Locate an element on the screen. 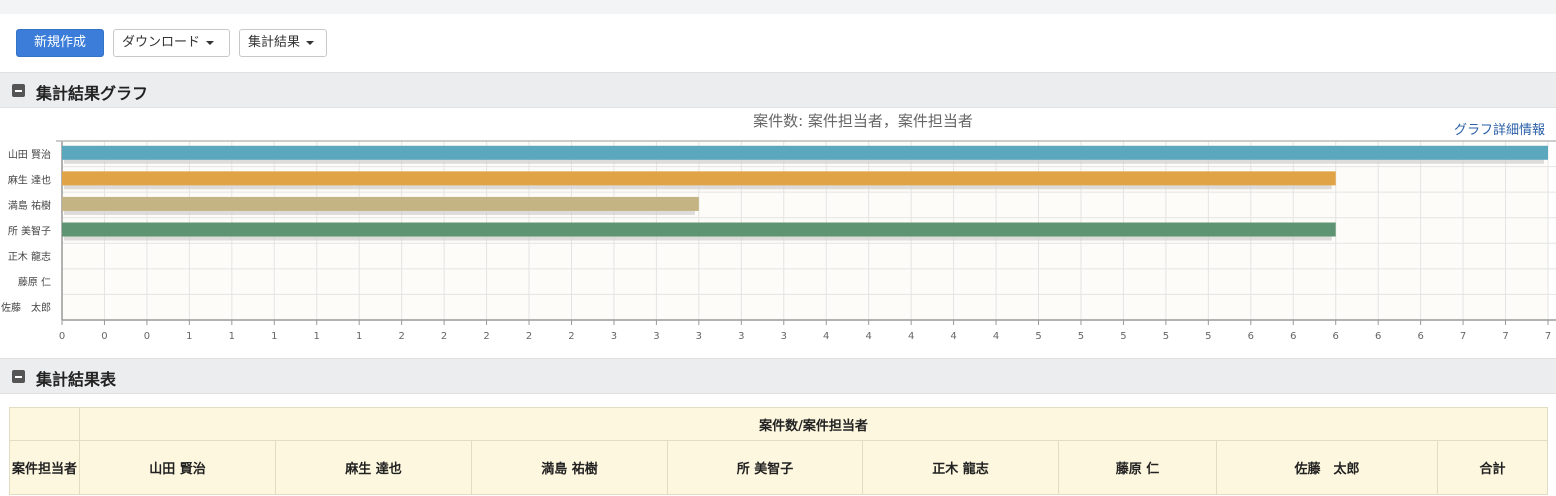 This screenshot has height=496, width=1556. y-category-label: 藤原 仁 is located at coordinates (34, 283).